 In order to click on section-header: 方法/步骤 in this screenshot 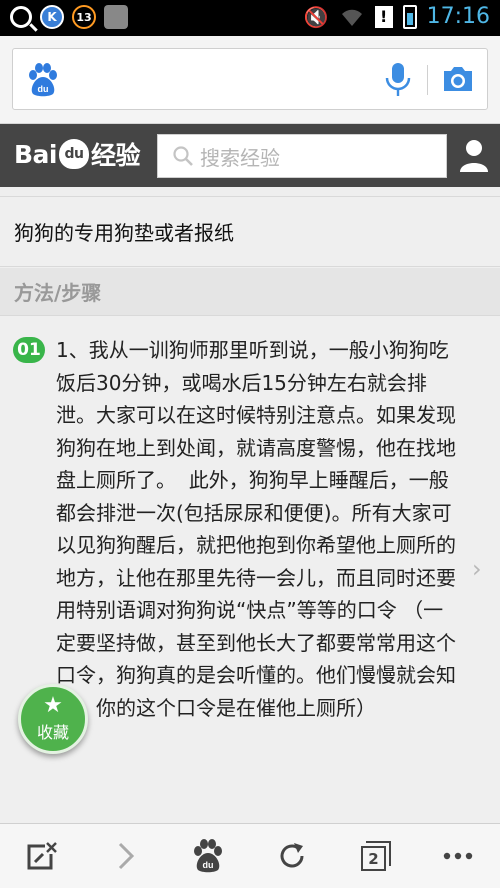, I will do `click(250, 292)`.